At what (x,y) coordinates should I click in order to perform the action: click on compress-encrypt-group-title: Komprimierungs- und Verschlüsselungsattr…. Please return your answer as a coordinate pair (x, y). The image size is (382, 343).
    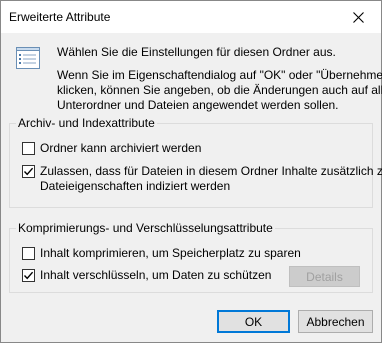
    Looking at the image, I should click on (145, 228).